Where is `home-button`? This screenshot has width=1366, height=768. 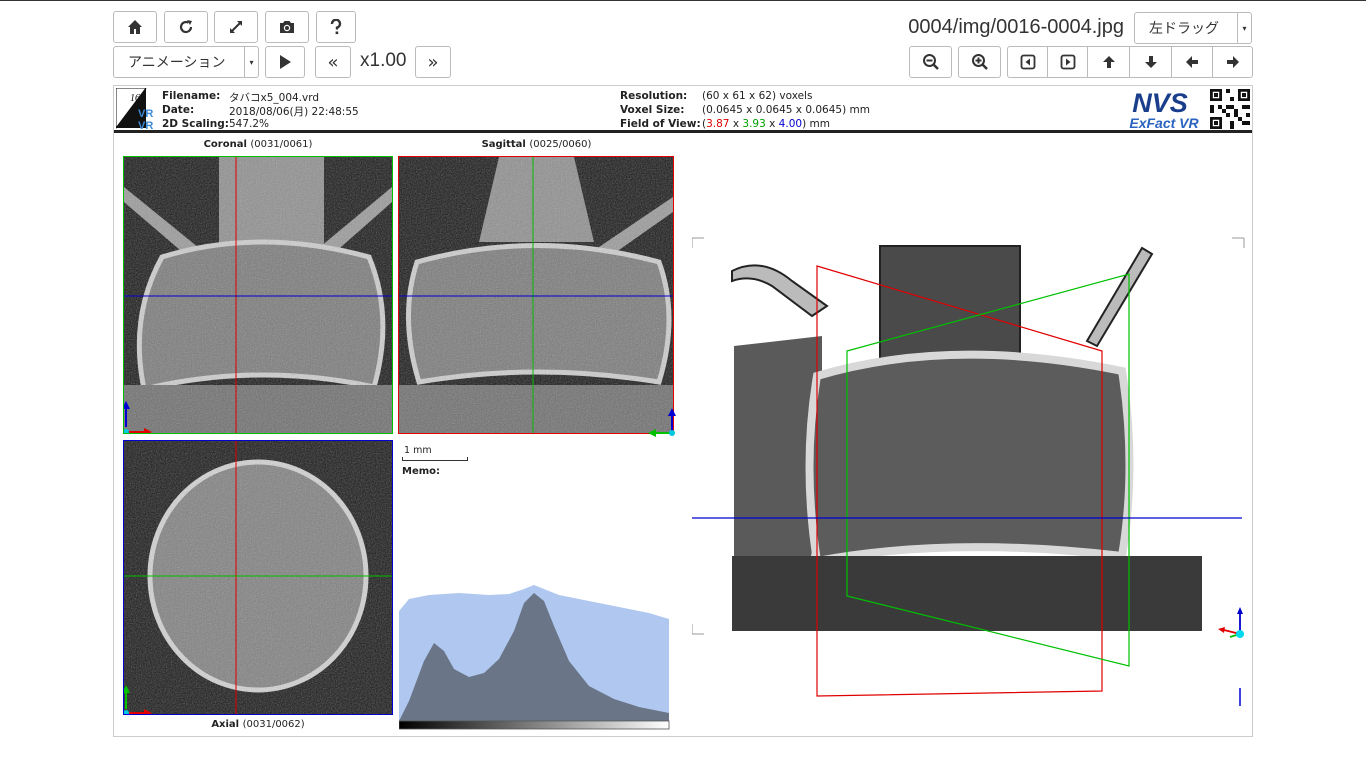 home-button is located at coordinates (135, 27).